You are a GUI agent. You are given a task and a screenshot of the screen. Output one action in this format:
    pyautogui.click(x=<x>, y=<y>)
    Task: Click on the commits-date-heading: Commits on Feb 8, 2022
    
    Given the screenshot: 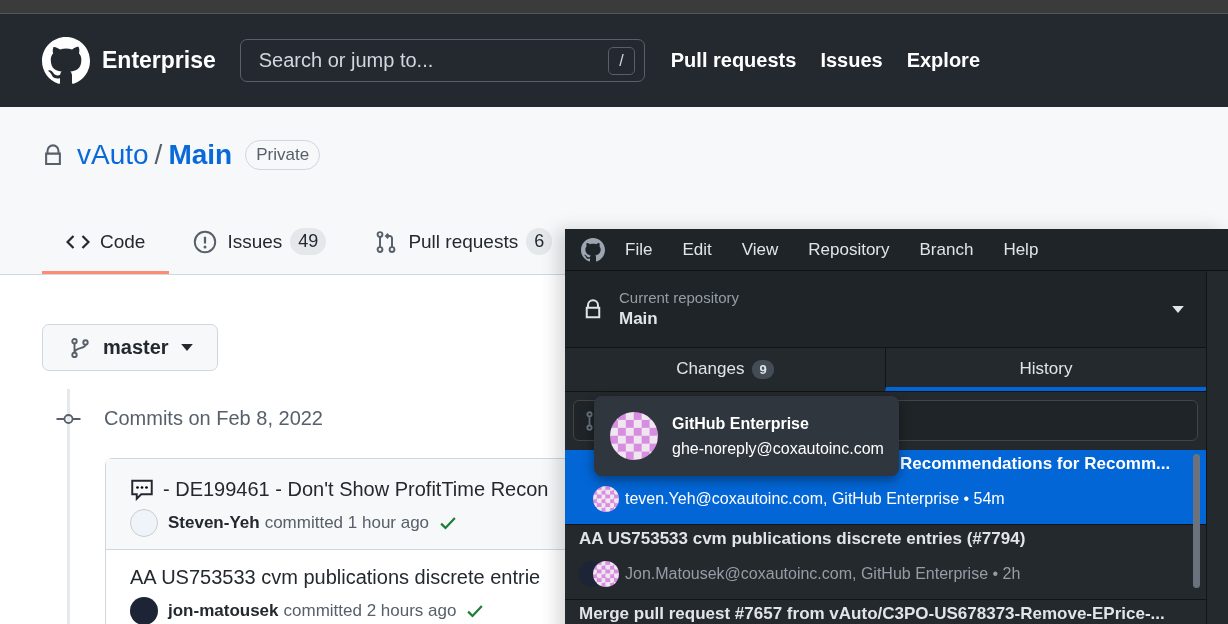 What is the action you would take?
    pyautogui.click(x=213, y=418)
    